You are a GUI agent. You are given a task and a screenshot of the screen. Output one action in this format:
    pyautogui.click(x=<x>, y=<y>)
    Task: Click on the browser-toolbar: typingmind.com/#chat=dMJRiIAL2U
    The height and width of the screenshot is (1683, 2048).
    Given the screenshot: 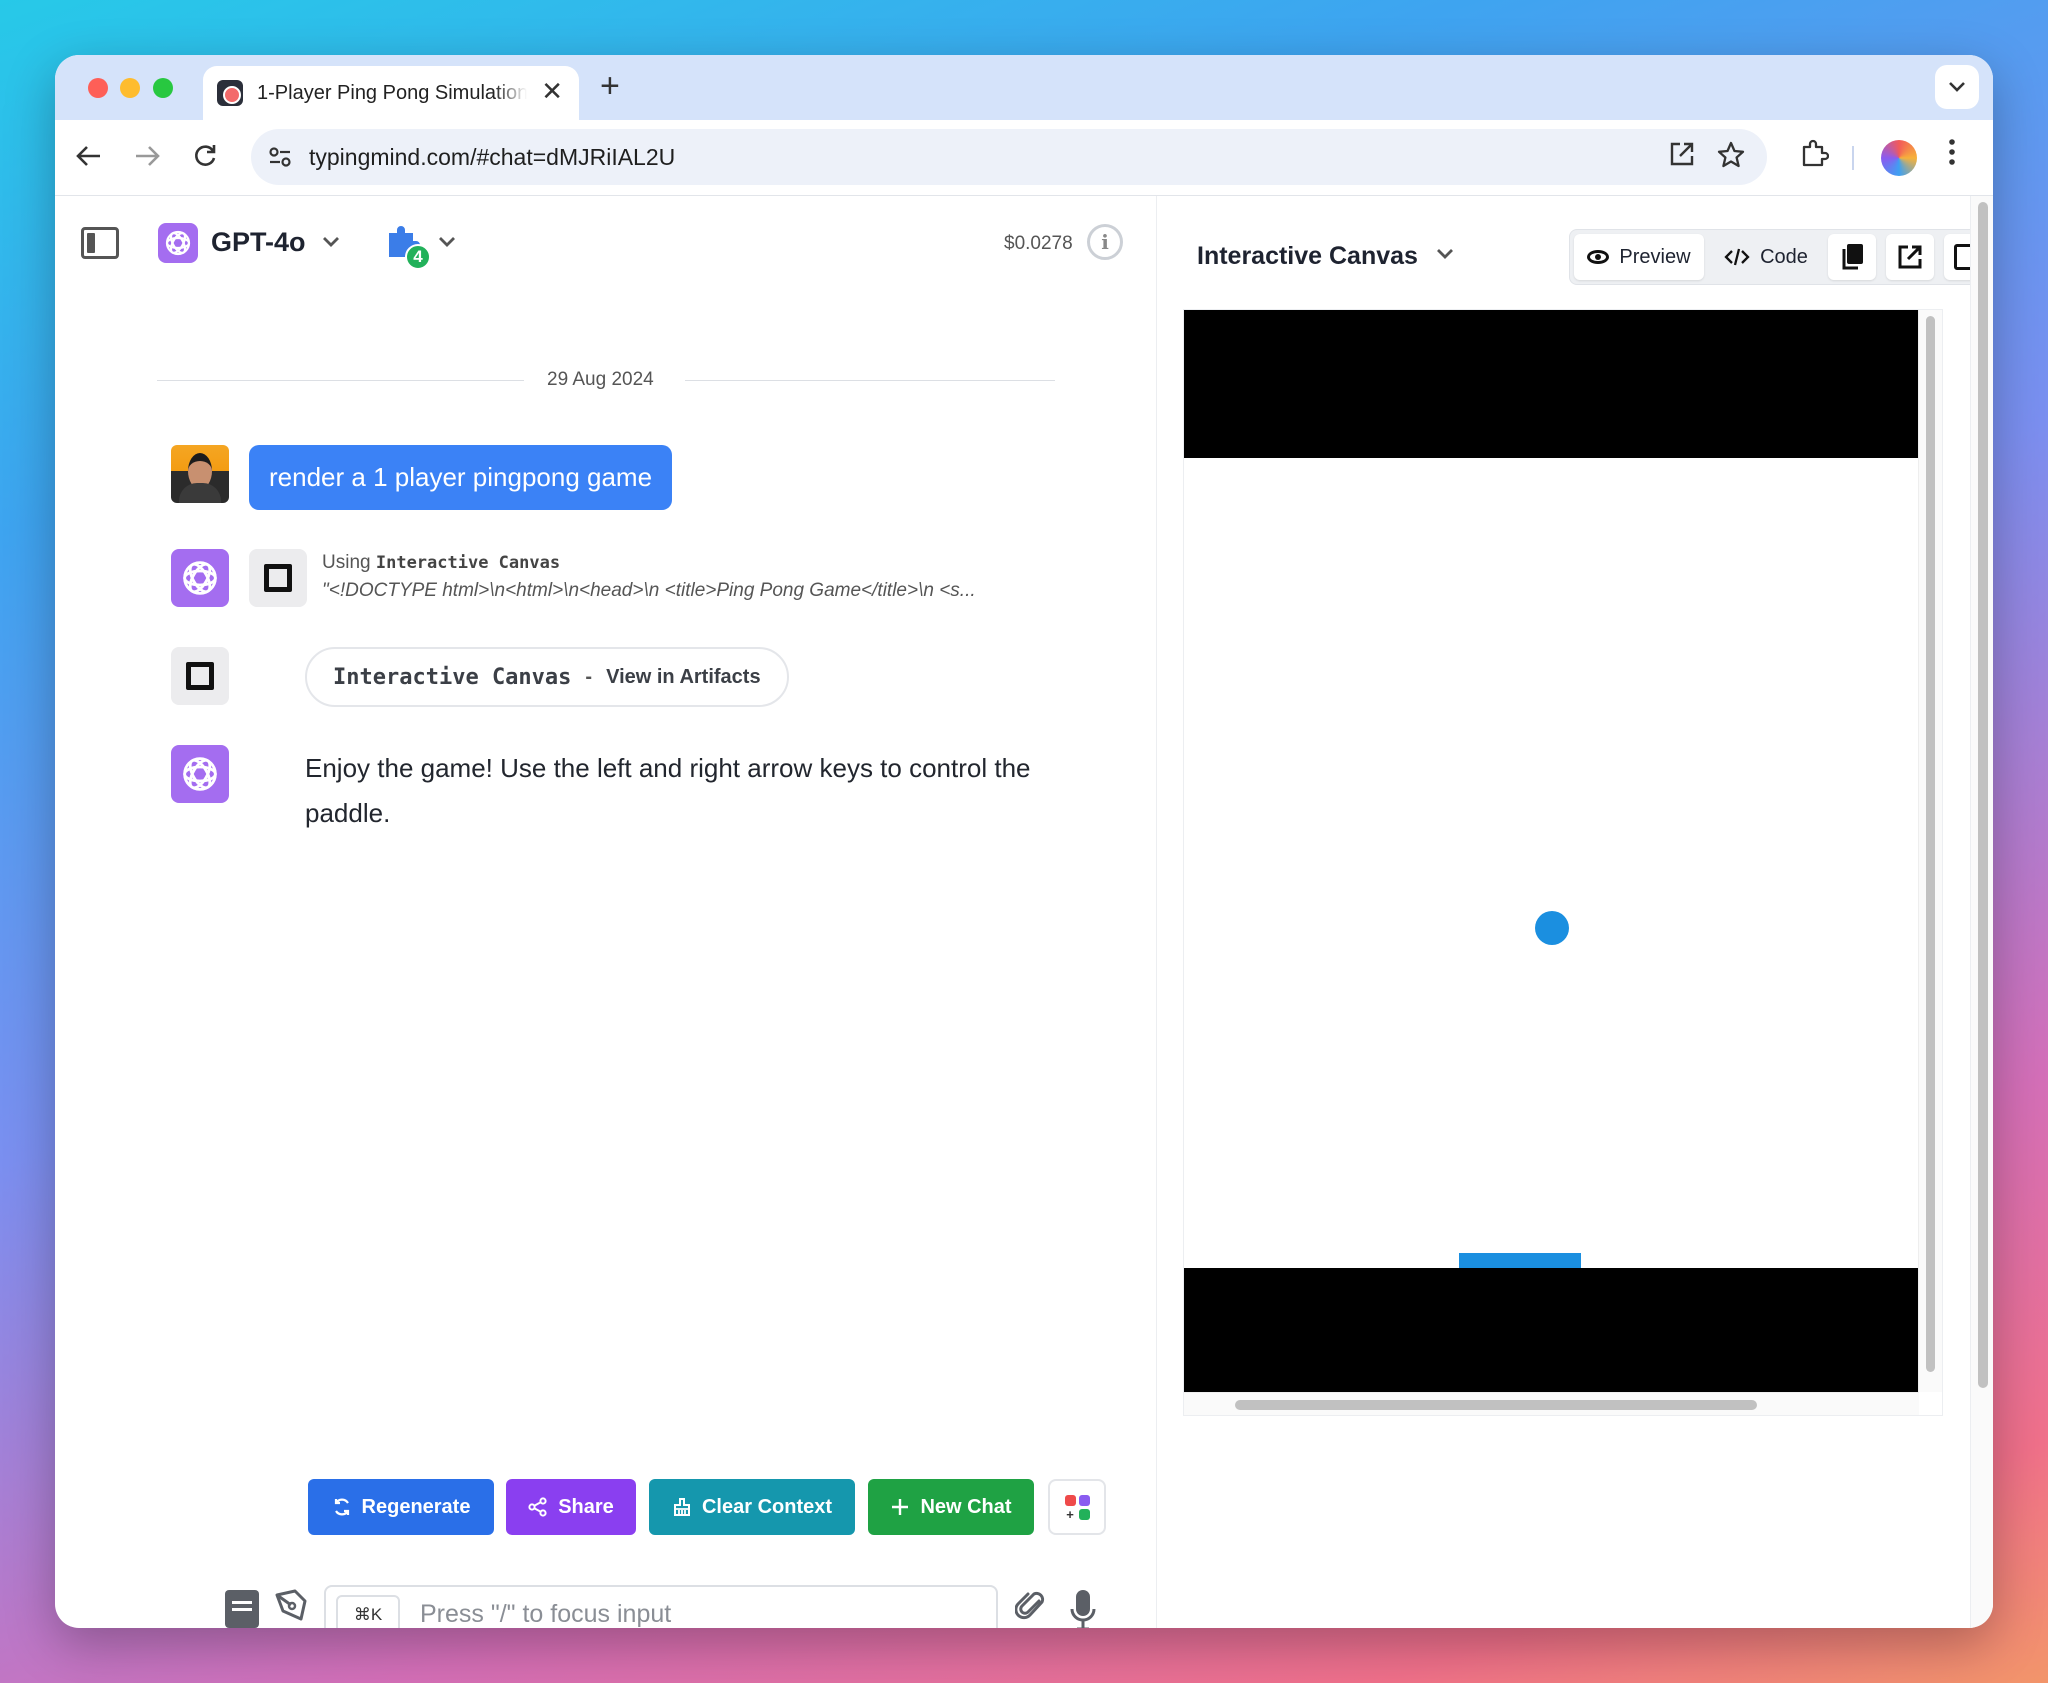 What is the action you would take?
    pyautogui.click(x=1024, y=158)
    